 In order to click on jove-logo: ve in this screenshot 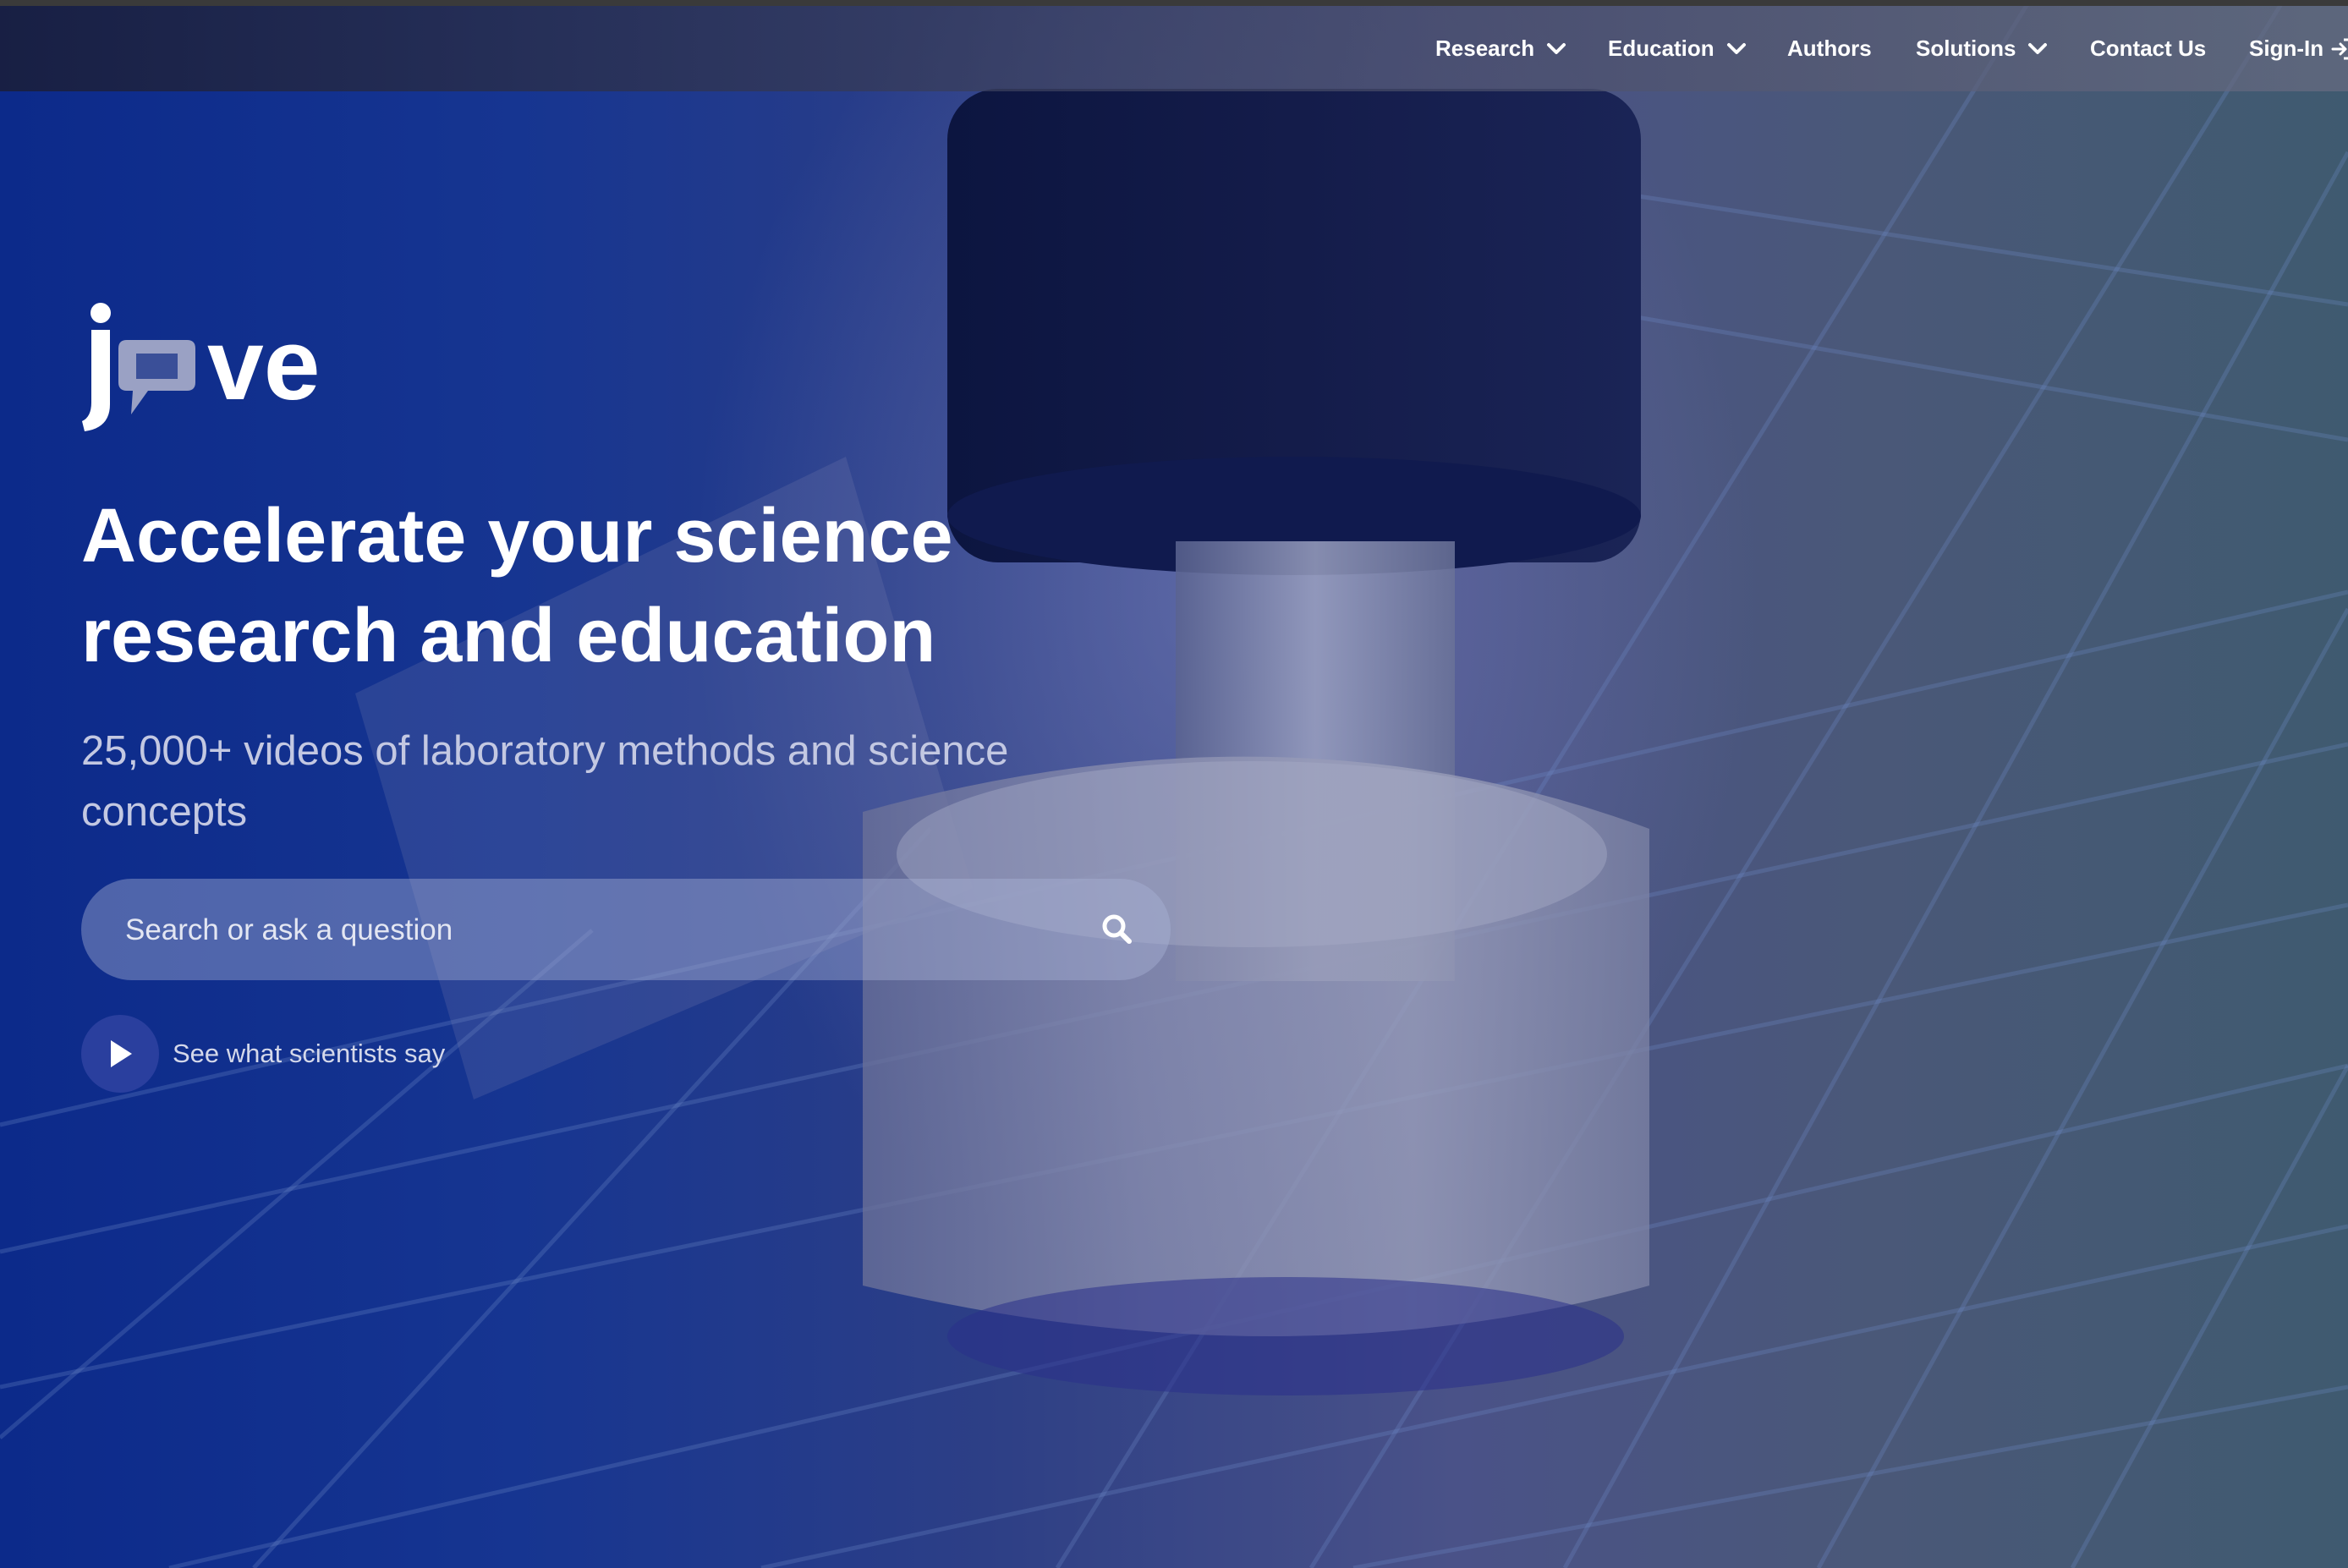, I will do `click(211, 368)`.